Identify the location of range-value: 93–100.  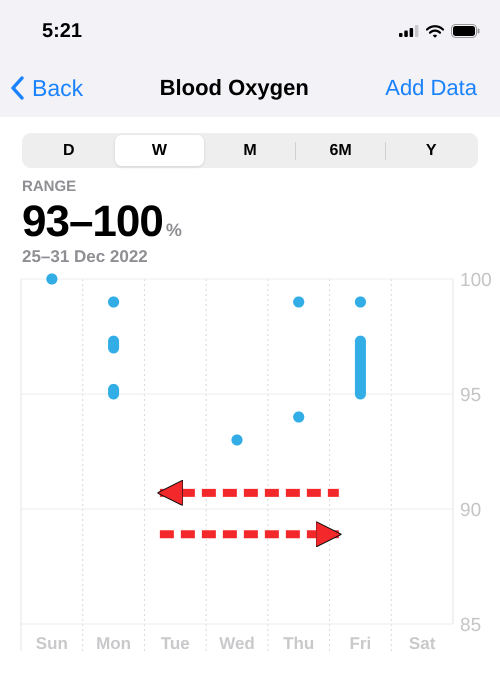
(92, 222).